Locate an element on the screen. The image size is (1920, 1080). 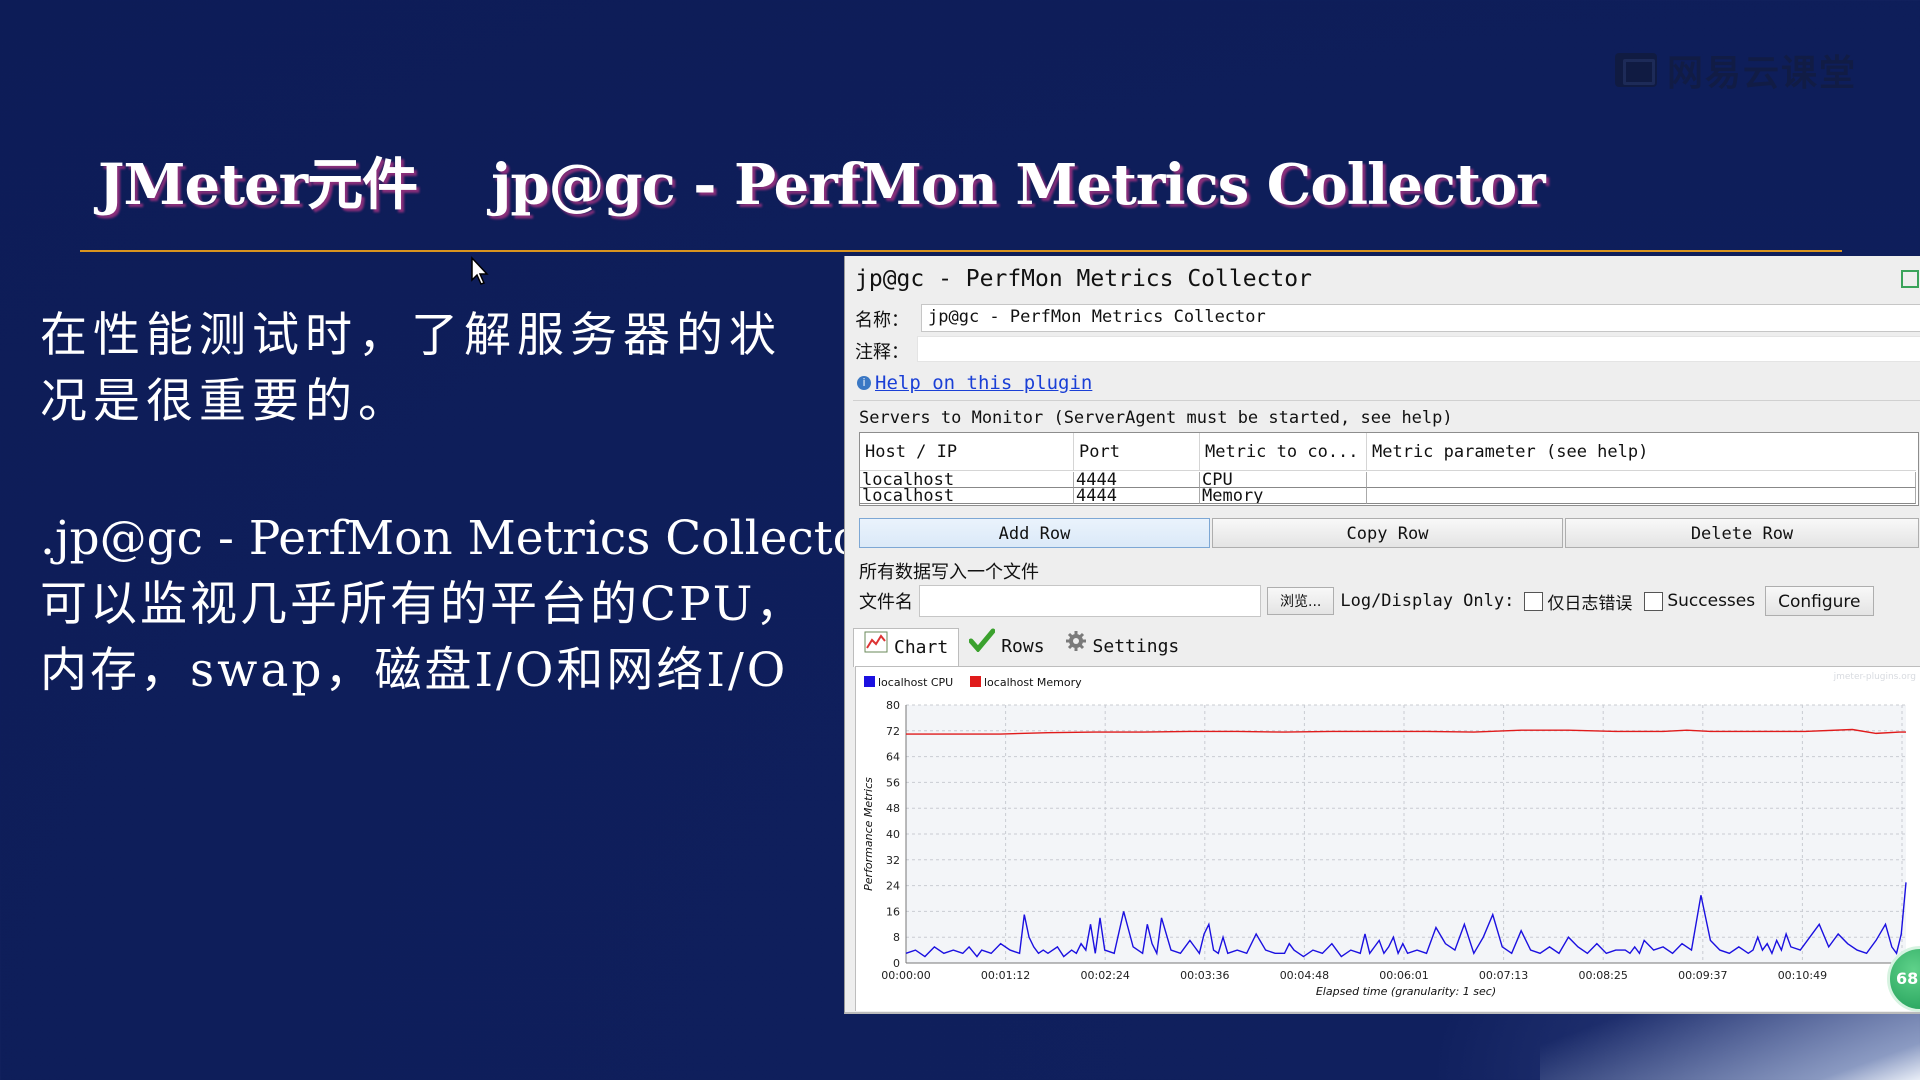
help-link-row: i Help on this plugin is located at coordinates (974, 383).